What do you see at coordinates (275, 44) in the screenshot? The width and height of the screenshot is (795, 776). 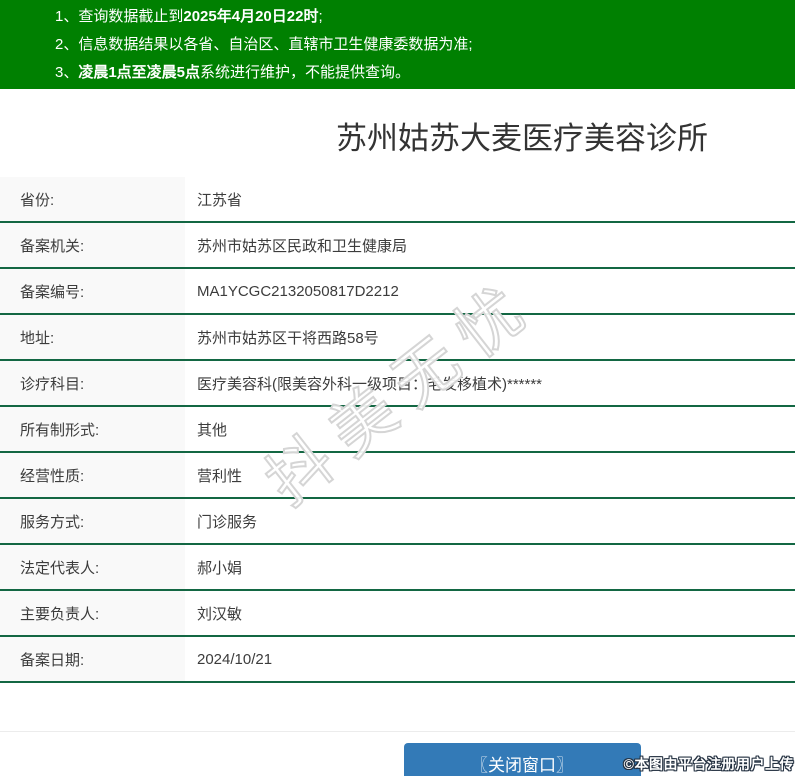 I see `notice-text: 信息数据结果以各省、自治区、直辖市卫生健康委数据为准;` at bounding box center [275, 44].